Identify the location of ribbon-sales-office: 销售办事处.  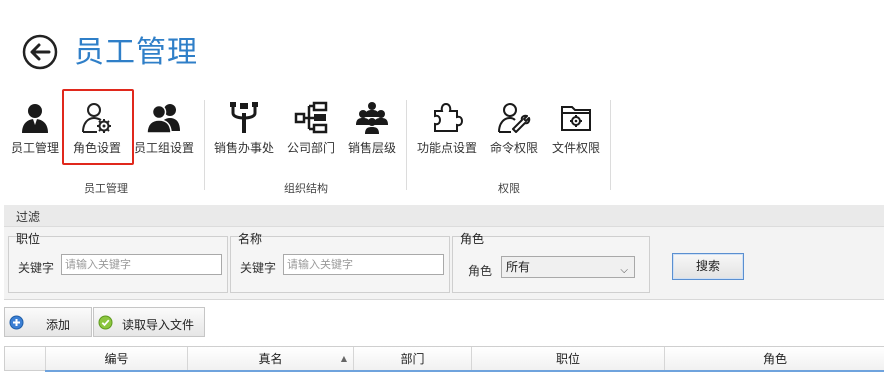
(244, 129).